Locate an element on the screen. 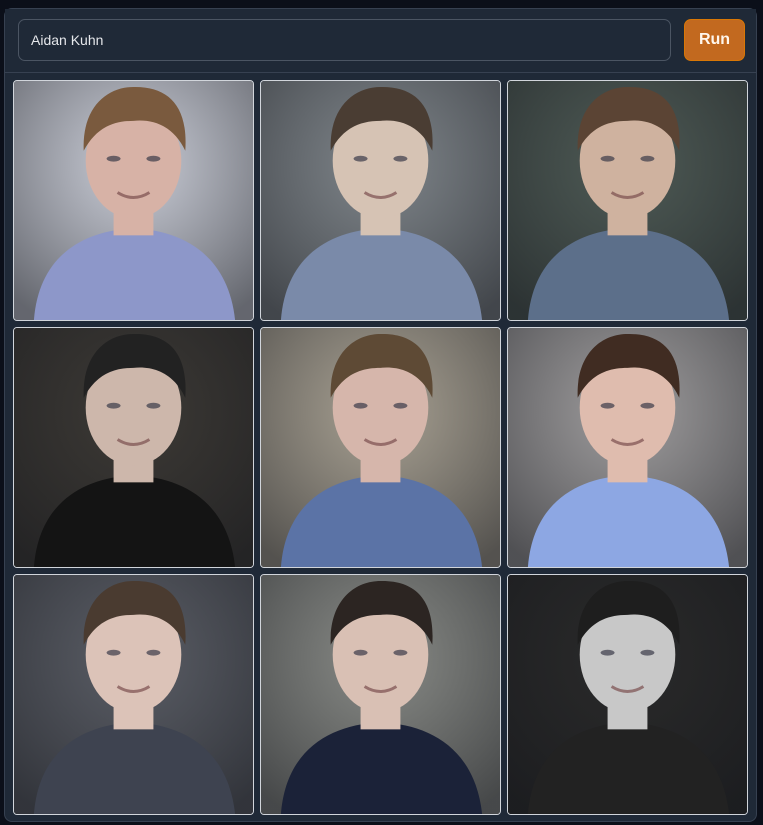 This screenshot has height=825, width=763. prompt-bar: Run is located at coordinates (380, 41).